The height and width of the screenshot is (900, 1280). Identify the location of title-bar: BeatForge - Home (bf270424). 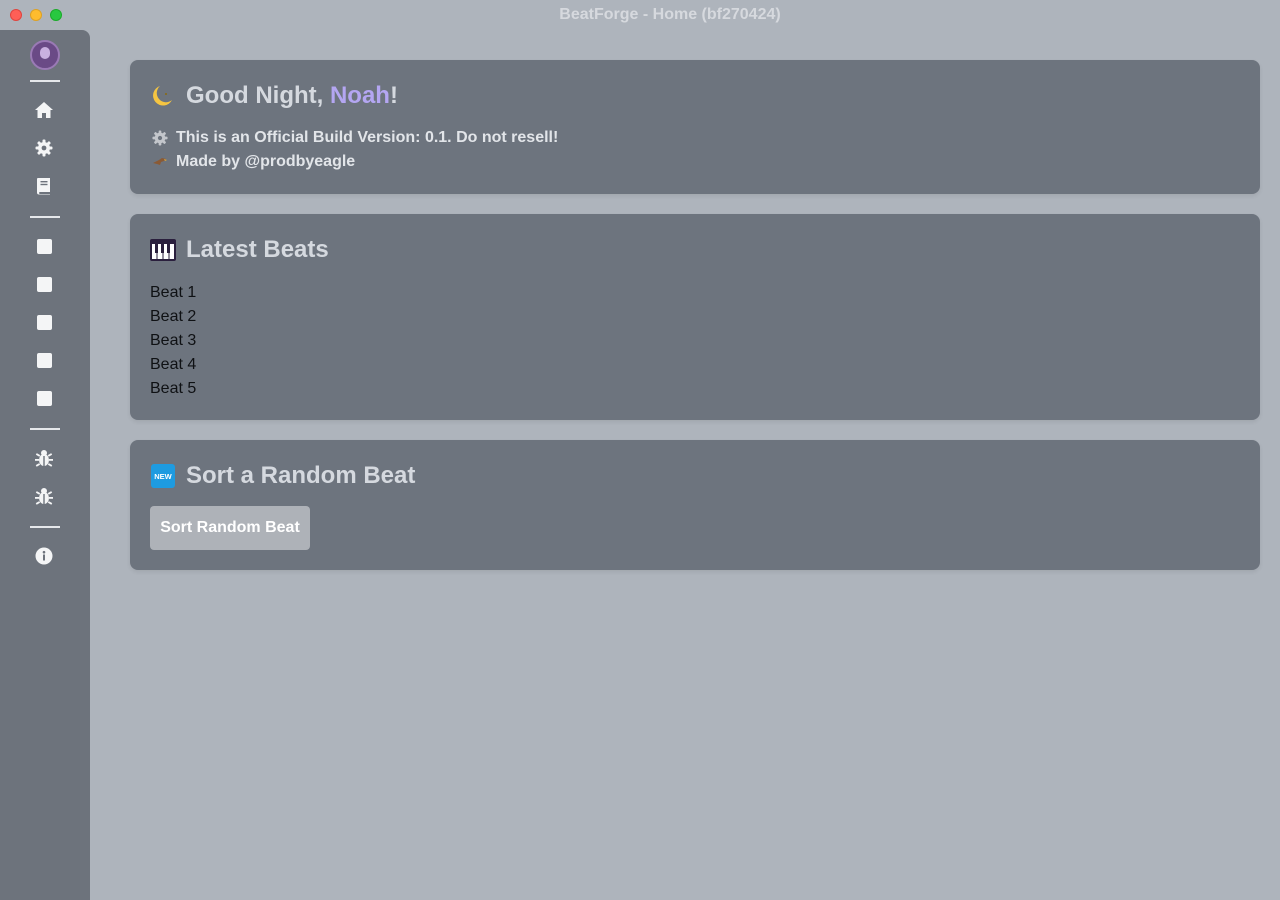
(640, 15).